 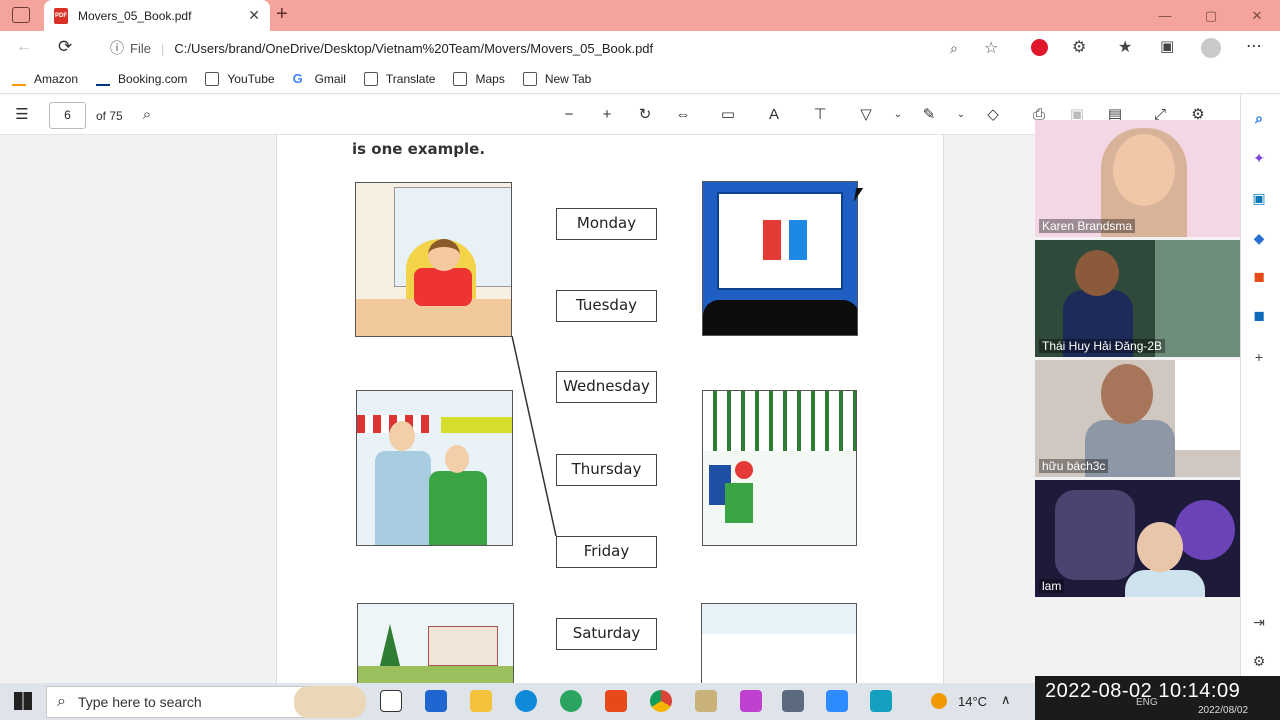 I want to click on contents-icon: ☰, so click(x=22, y=115).